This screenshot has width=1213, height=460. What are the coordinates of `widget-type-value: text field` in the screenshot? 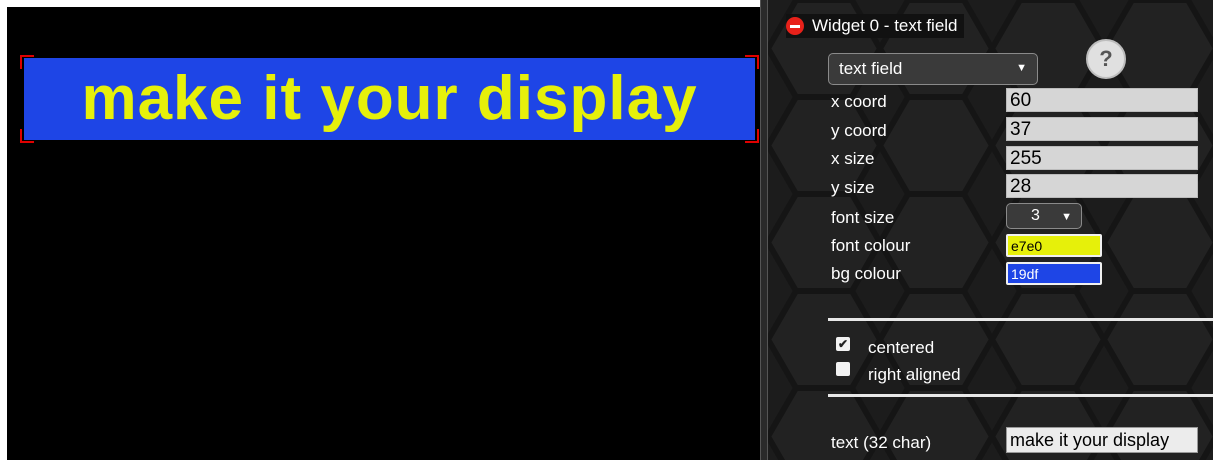 It's located at (871, 68).